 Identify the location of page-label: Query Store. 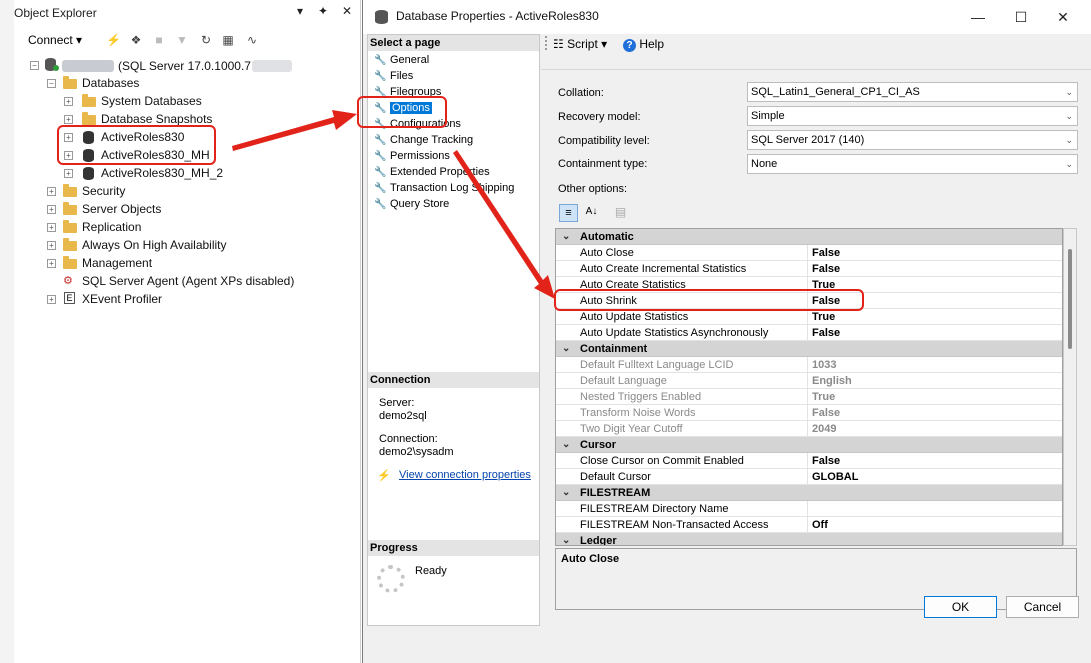
(420, 204).